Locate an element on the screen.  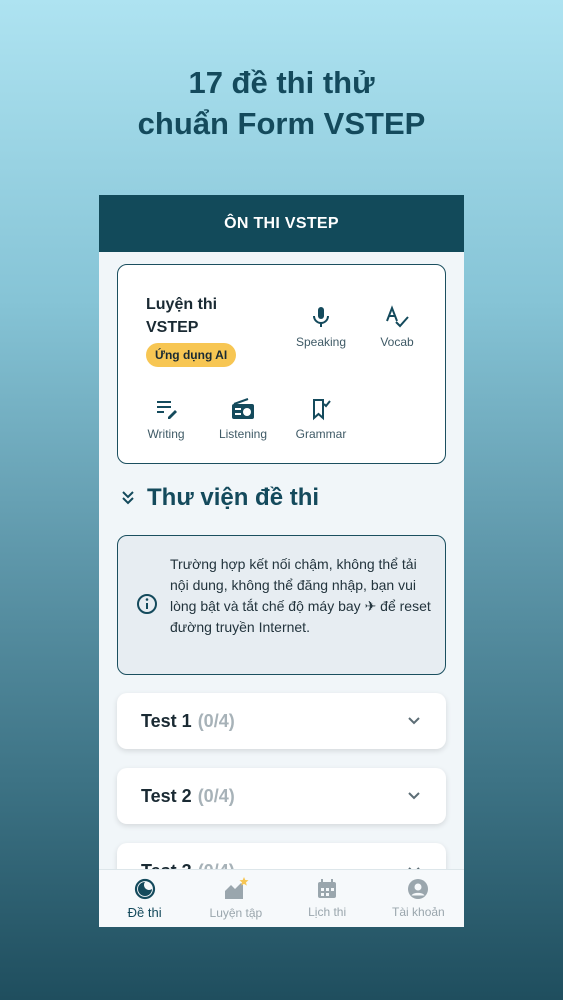
skill-grammar: Grammar is located at coordinates (321, 419).